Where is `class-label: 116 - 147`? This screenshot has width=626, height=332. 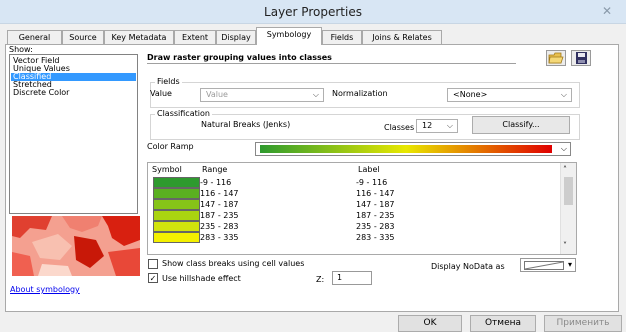
class-label: 116 - 147 is located at coordinates (375, 193).